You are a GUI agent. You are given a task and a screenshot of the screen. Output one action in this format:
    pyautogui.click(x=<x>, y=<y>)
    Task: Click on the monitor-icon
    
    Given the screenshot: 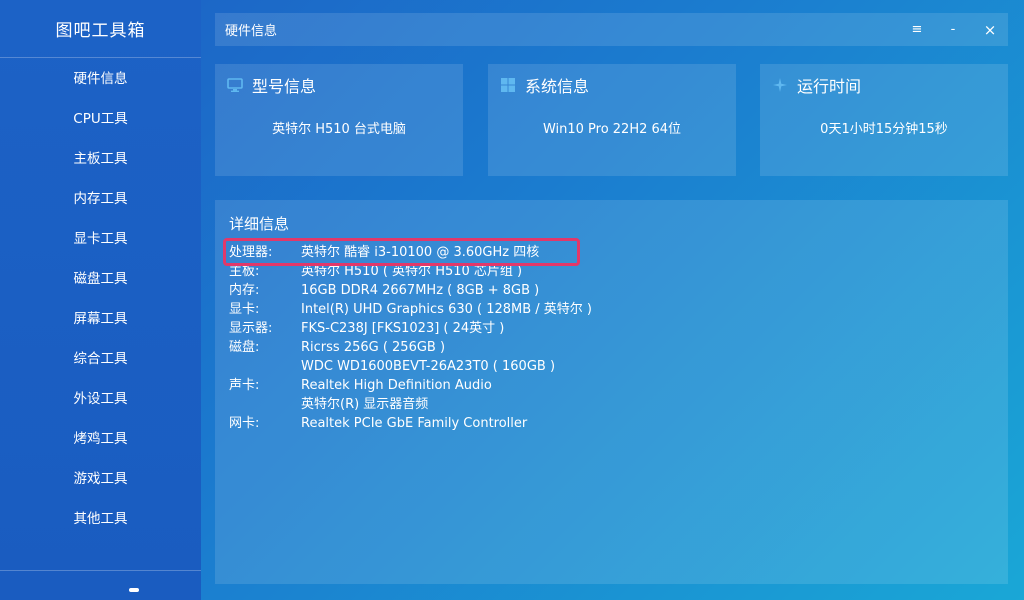 What is the action you would take?
    pyautogui.click(x=235, y=85)
    